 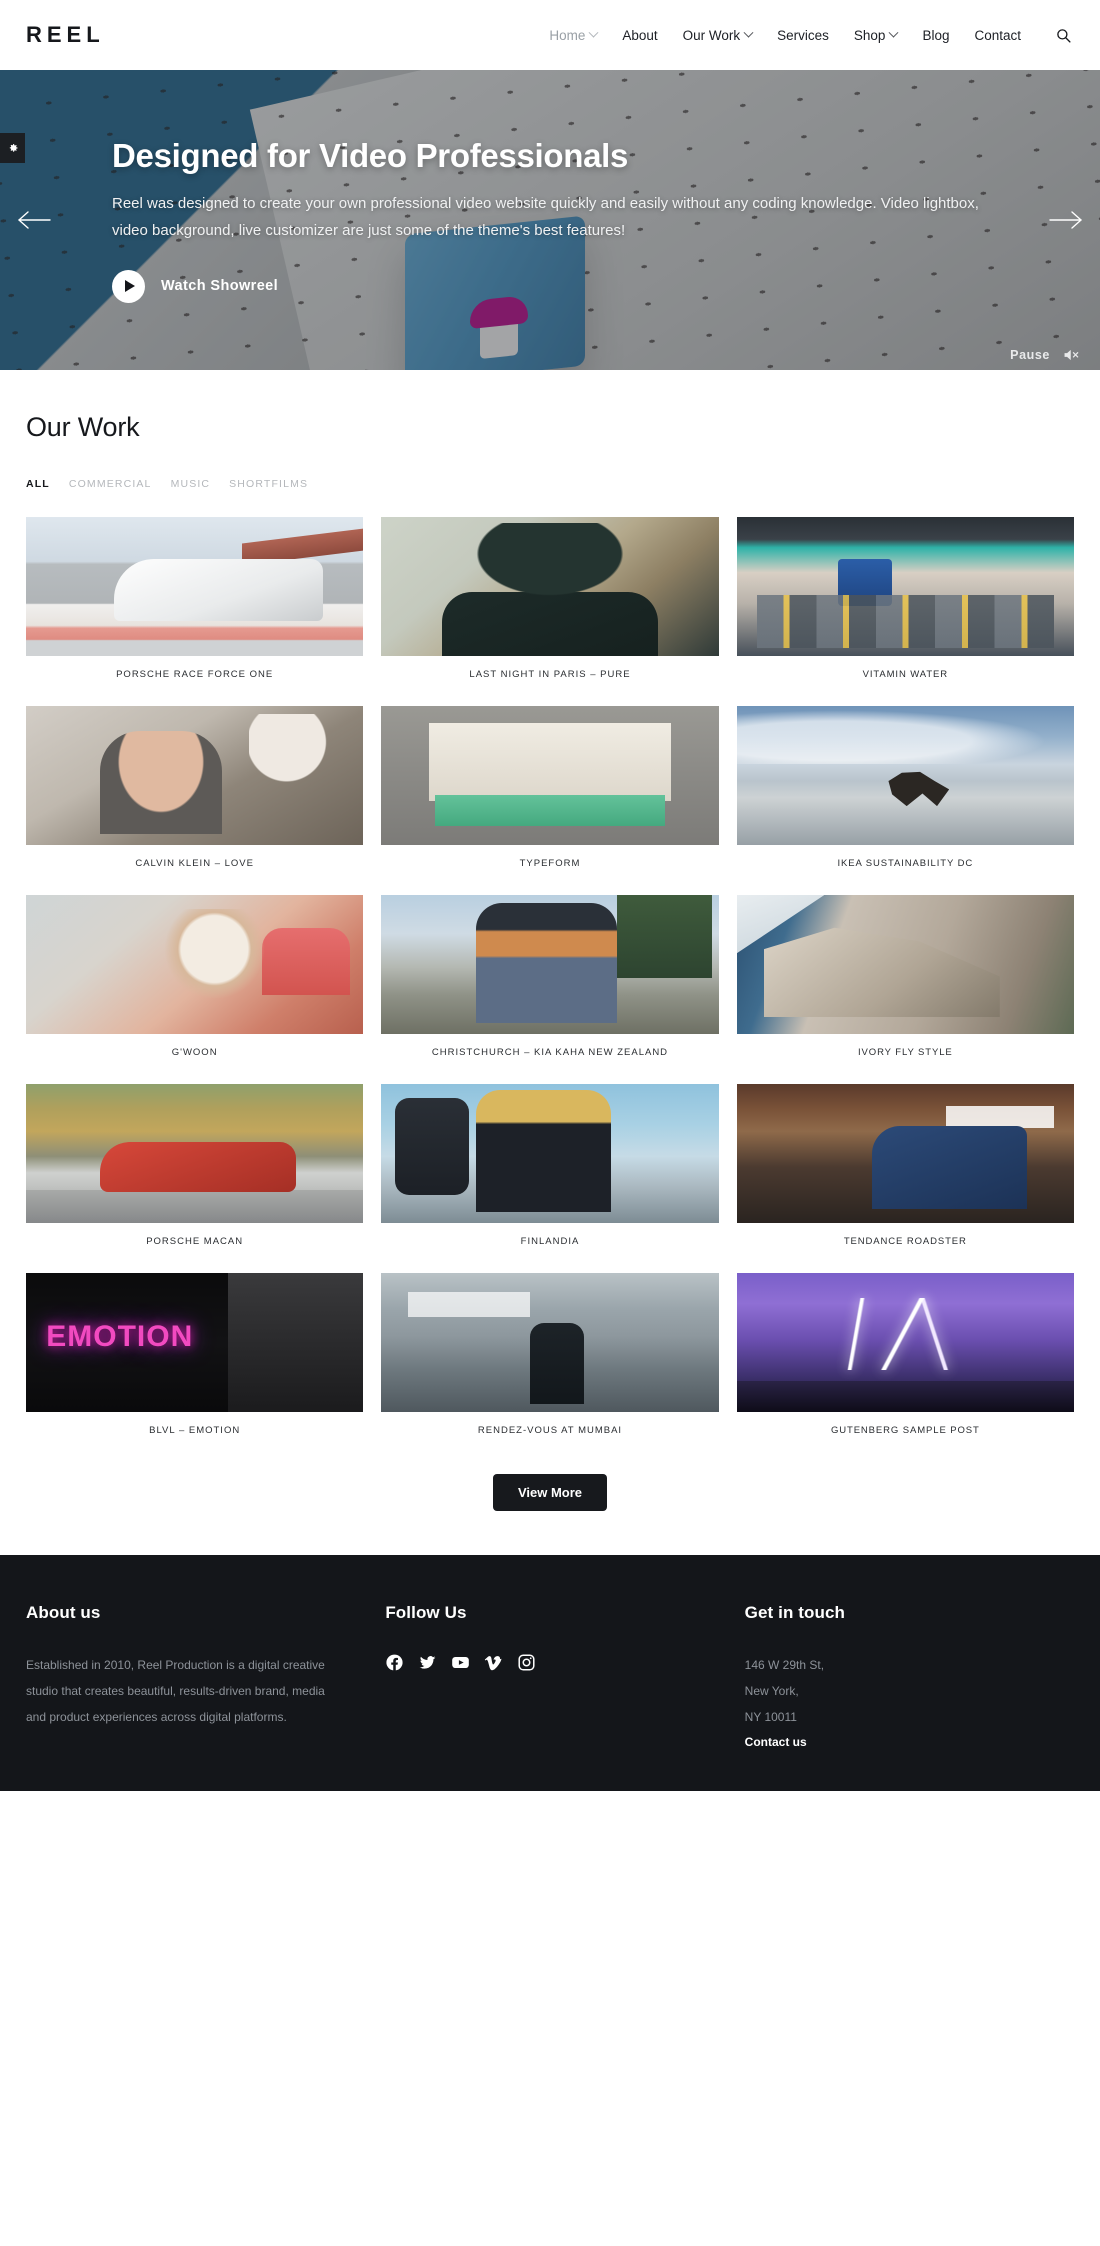 I want to click on portfolio-filter-all: ALL, so click(x=38, y=484).